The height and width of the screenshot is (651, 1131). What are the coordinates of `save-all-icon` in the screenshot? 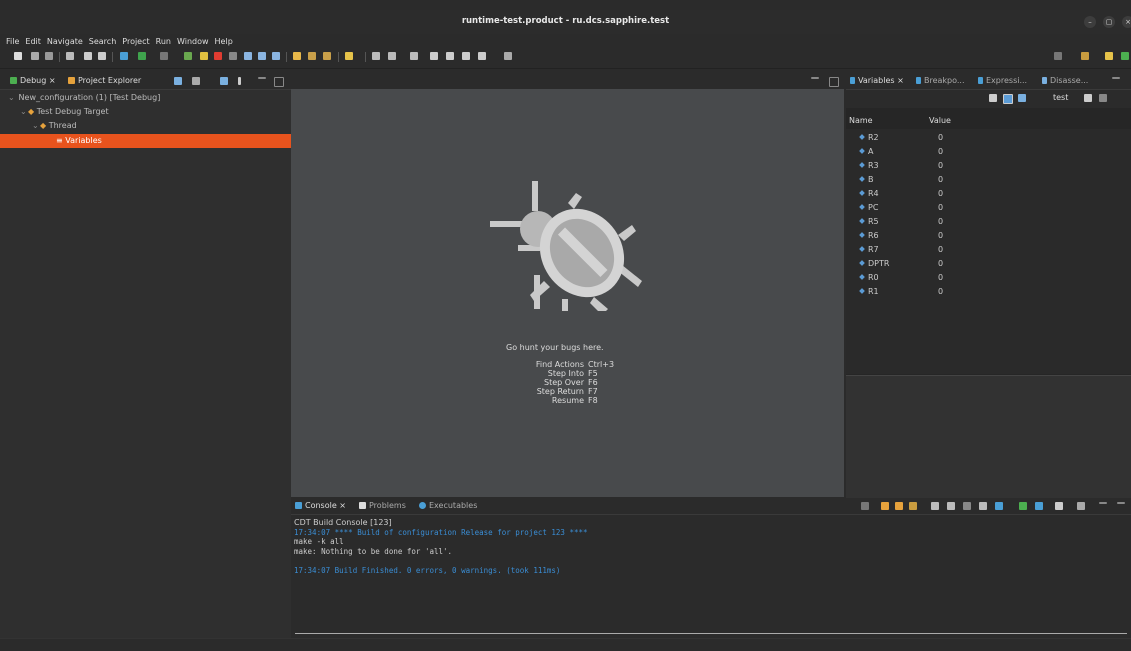 It's located at (49, 56).